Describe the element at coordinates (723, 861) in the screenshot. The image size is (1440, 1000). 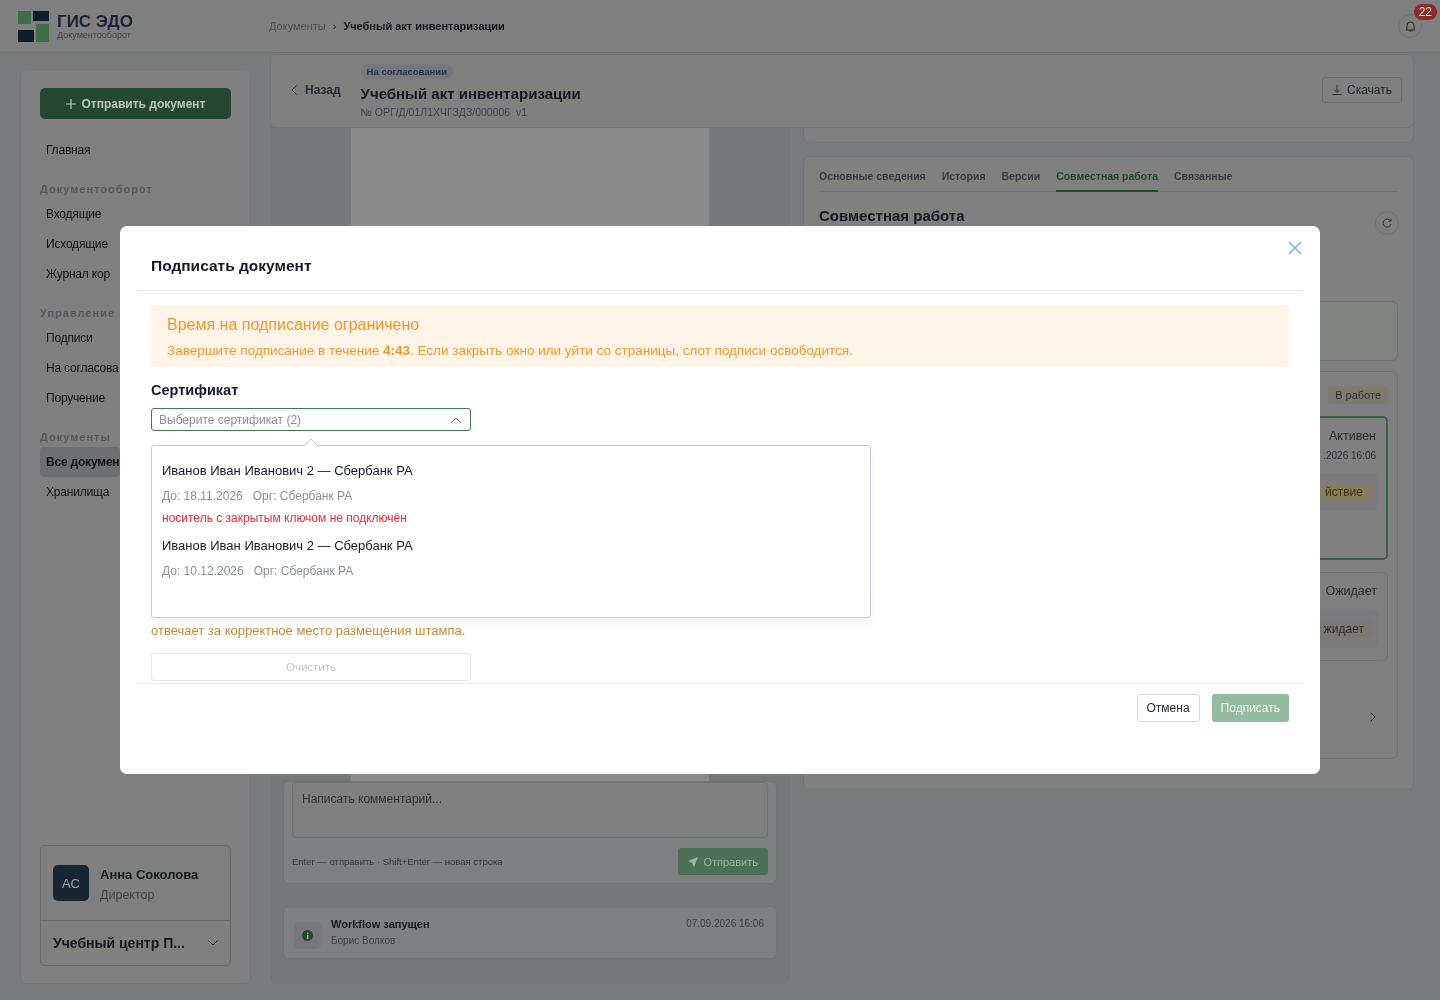
I see `send-button: Отправить` at that location.